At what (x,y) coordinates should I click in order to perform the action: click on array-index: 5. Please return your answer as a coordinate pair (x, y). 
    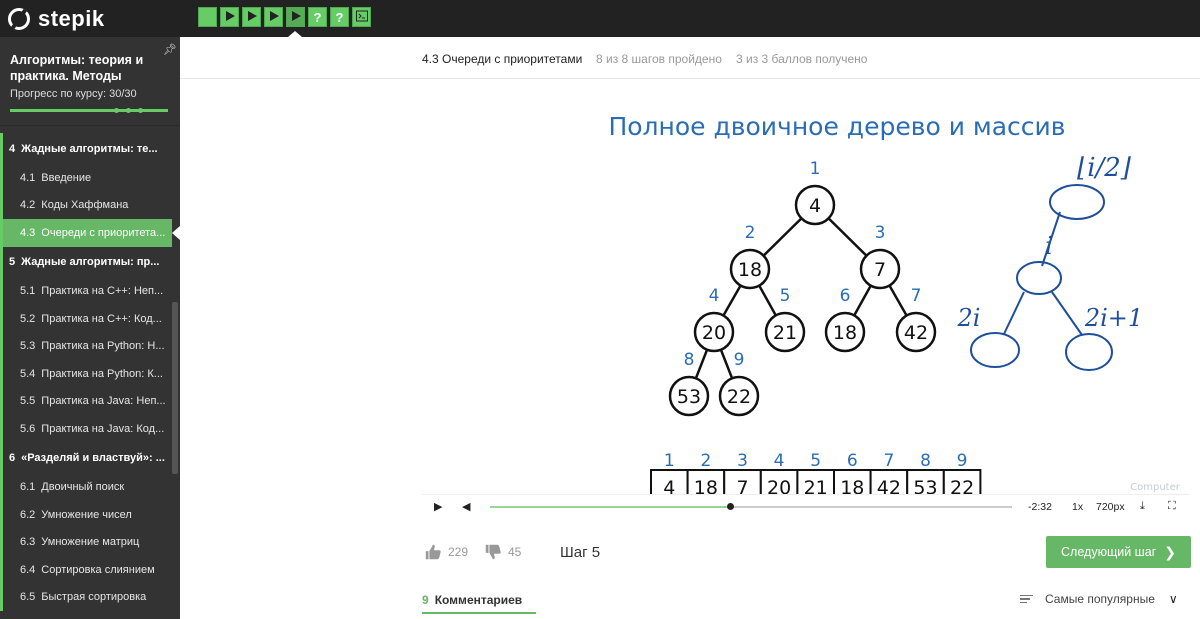
    Looking at the image, I should click on (815, 461).